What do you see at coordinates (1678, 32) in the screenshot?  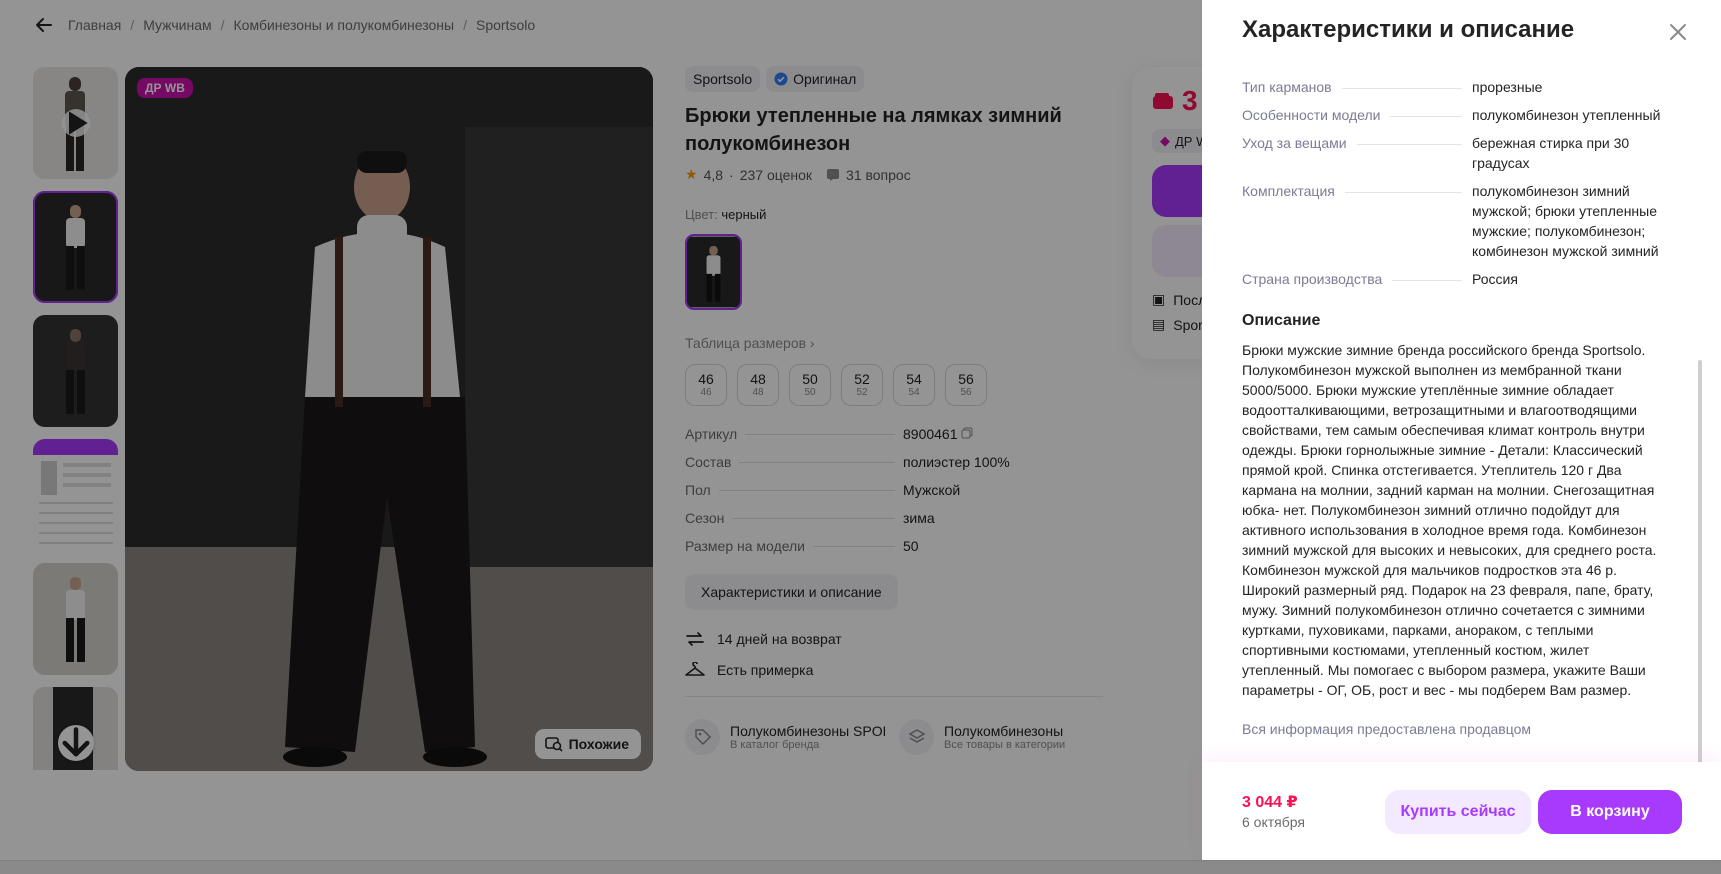 I see `close-icon` at bounding box center [1678, 32].